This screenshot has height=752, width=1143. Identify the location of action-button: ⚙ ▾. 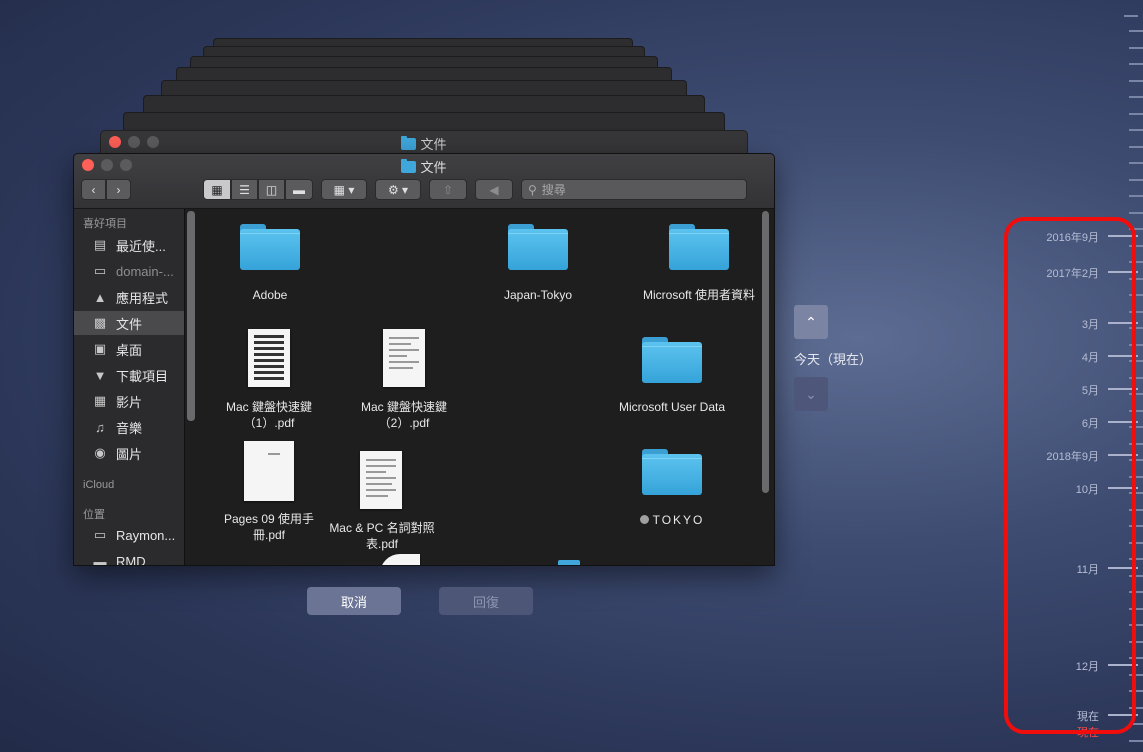
(398, 189).